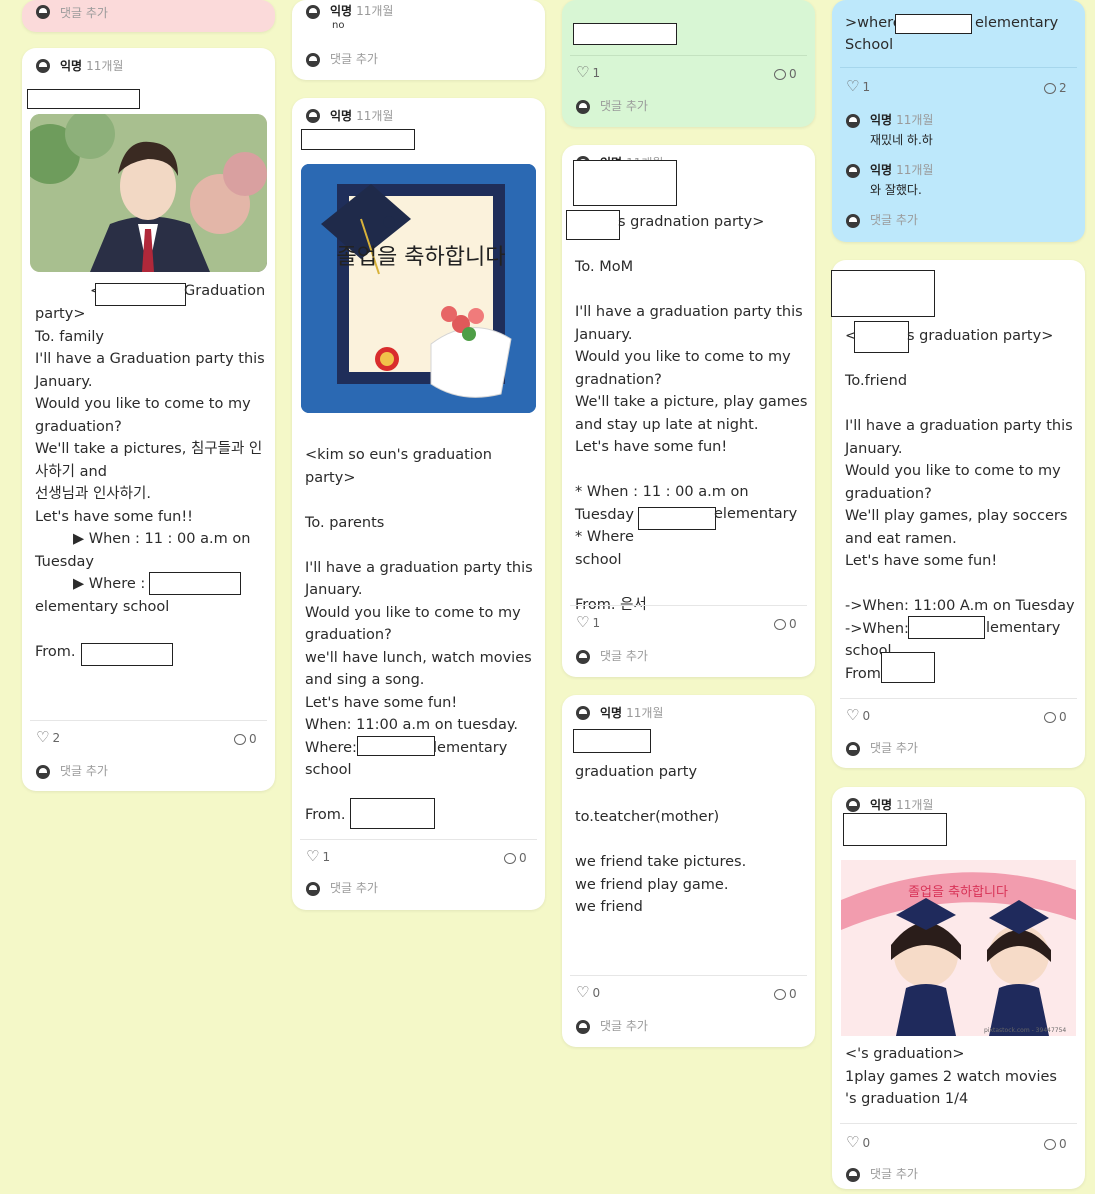  Describe the element at coordinates (980, 336) in the screenshot. I see `post-title: s graduation party>` at that location.